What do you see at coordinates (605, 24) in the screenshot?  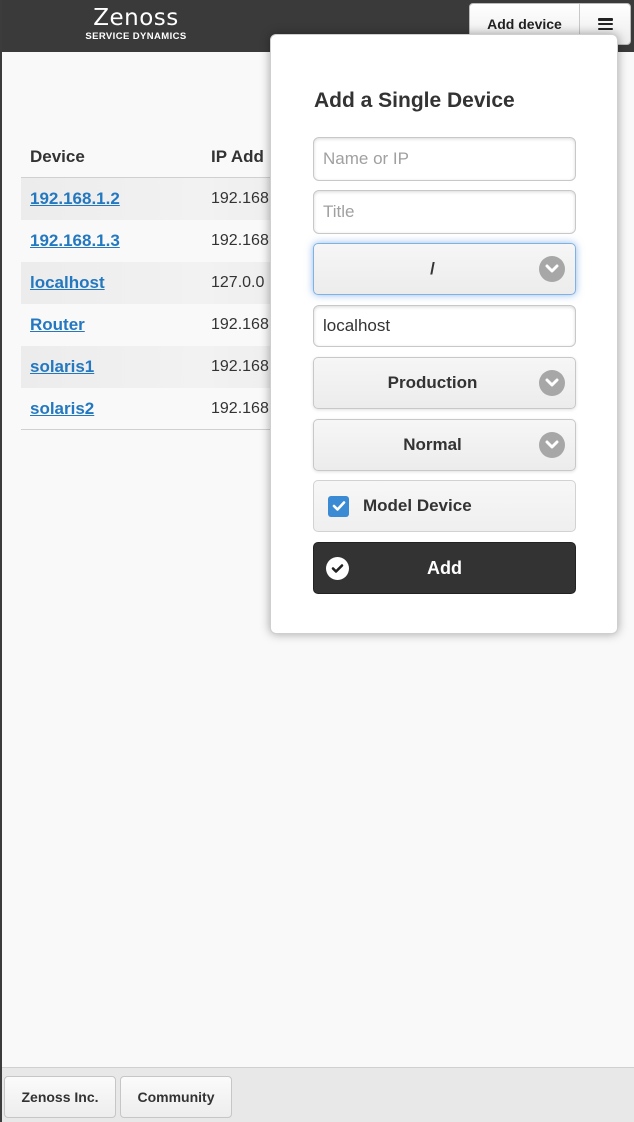 I see `hamburger-menu-icon` at bounding box center [605, 24].